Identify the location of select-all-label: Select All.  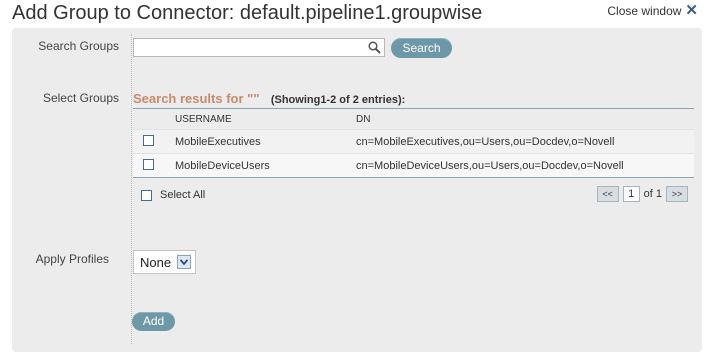
(183, 195).